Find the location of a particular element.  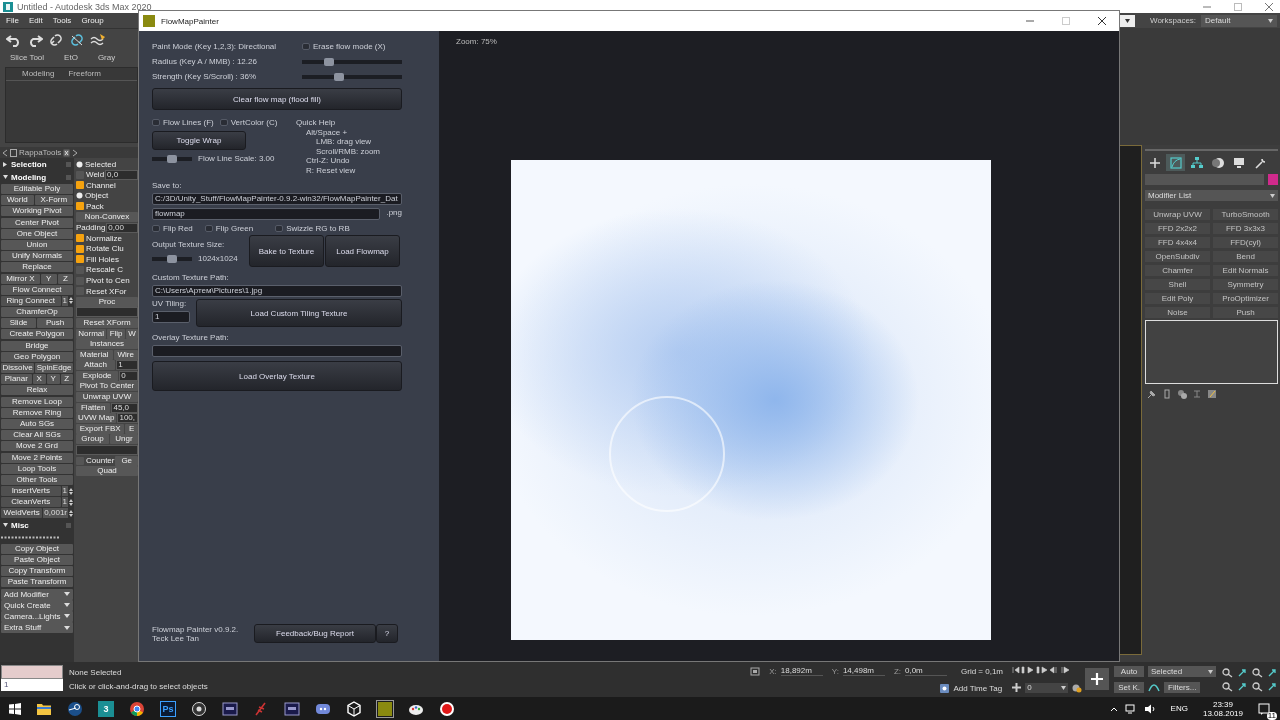

tool-button: Ungr is located at coordinates (123, 439).